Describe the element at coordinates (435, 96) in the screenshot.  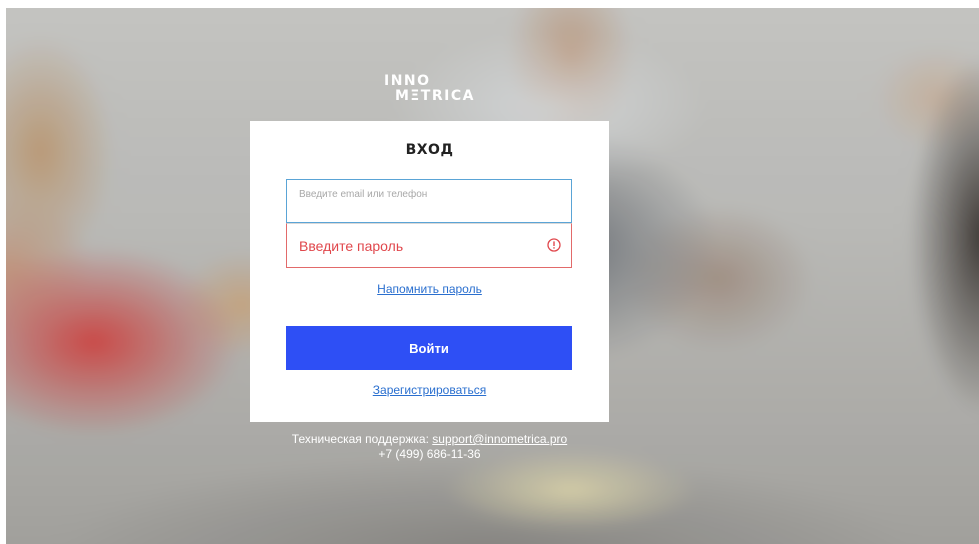
I see `logo-line-2: MΞTRICA` at that location.